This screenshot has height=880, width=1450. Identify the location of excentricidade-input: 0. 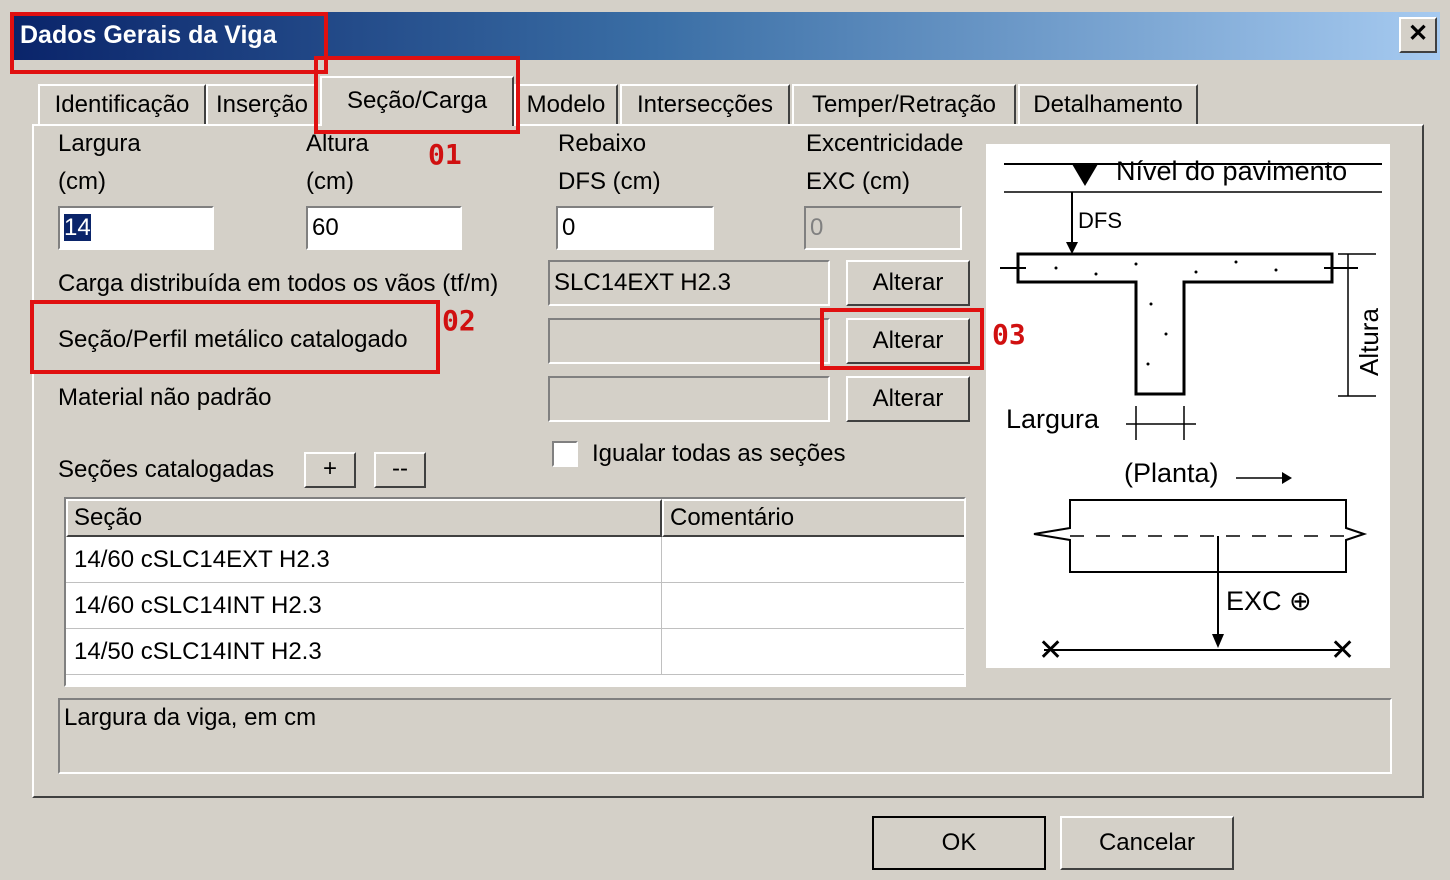
(883, 228).